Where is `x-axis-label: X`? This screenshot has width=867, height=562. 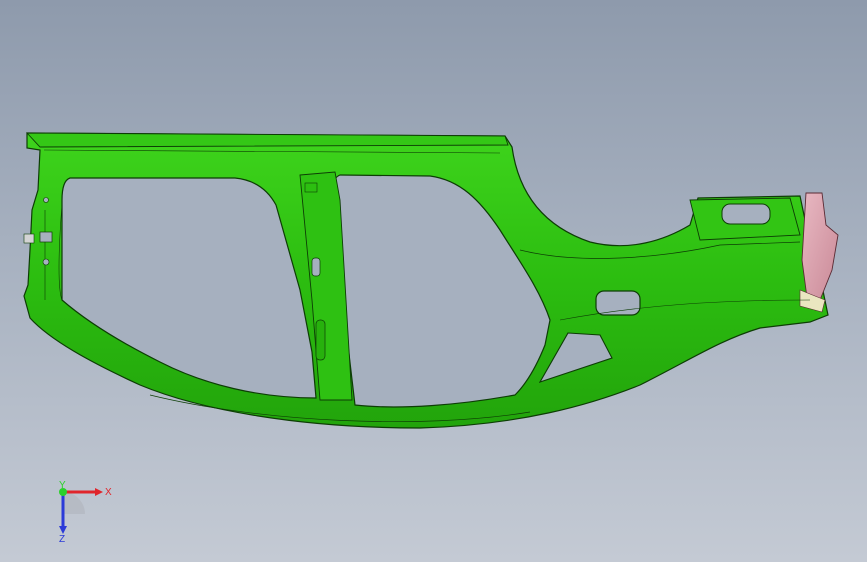
x-axis-label: X is located at coordinates (108, 492).